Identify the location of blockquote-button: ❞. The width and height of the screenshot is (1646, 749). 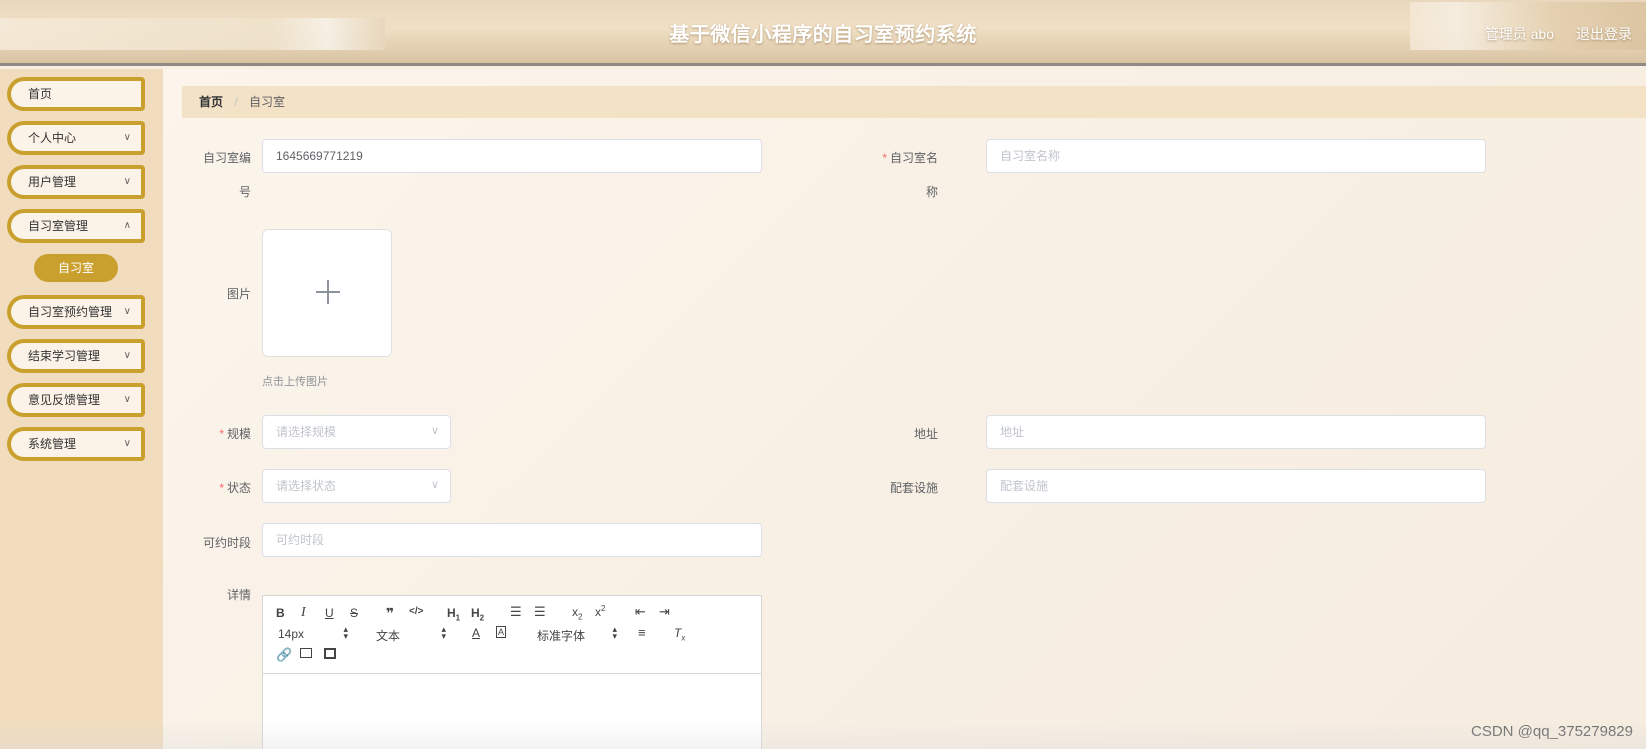
(390, 613).